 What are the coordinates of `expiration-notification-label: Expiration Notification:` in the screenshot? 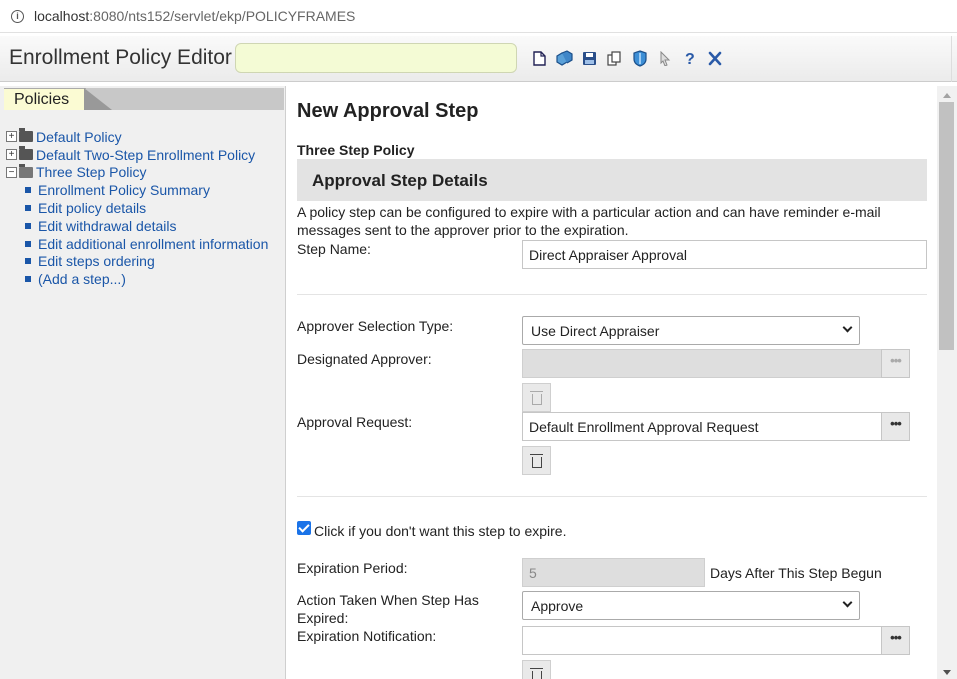 It's located at (367, 636).